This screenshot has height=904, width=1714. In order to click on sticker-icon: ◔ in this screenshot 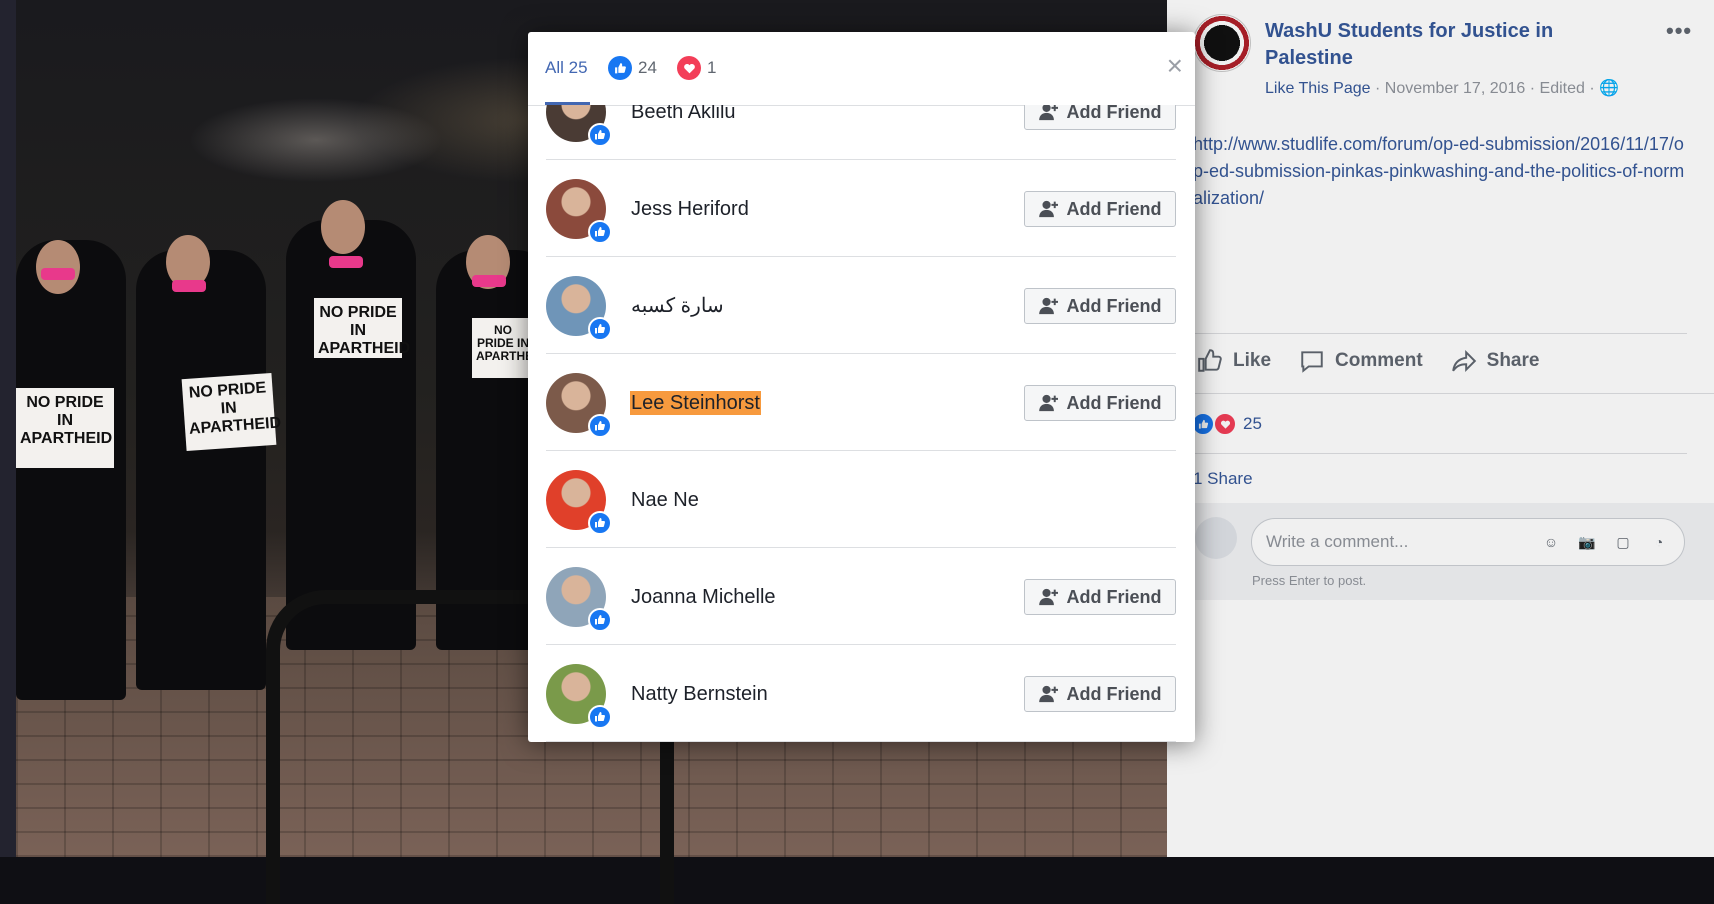, I will do `click(1659, 542)`.